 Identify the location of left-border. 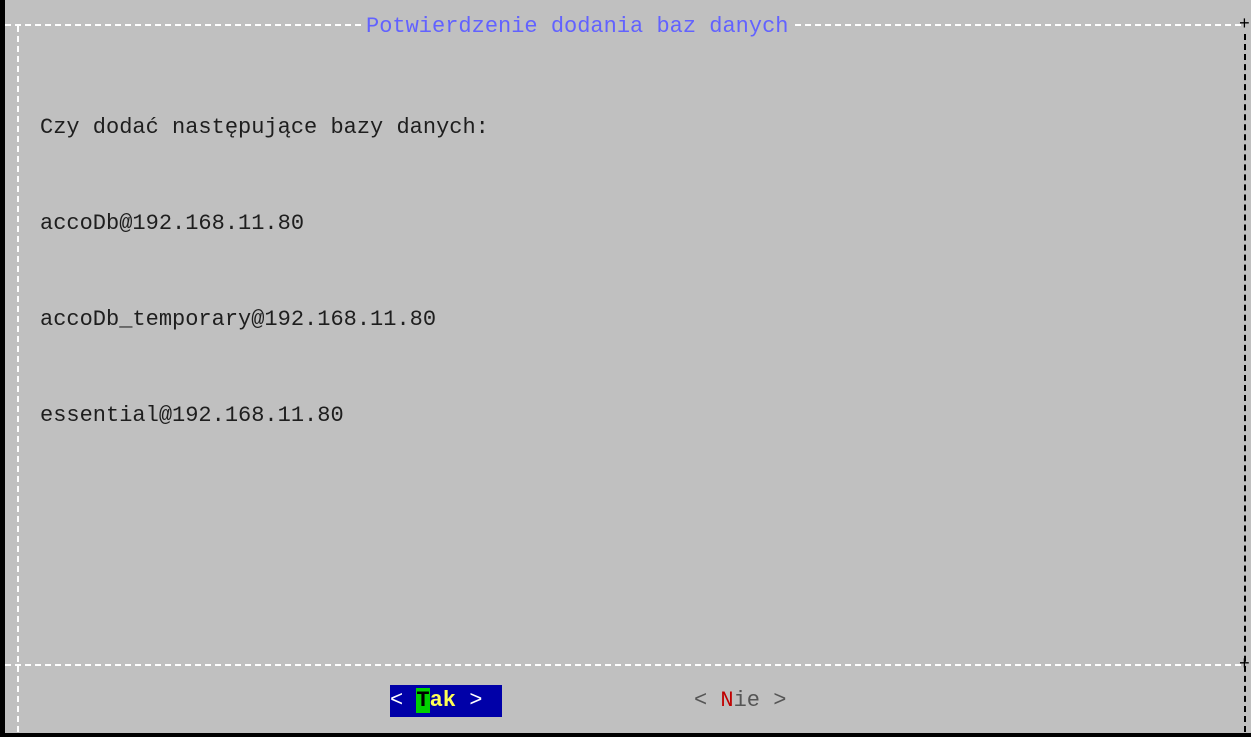
(18, 379).